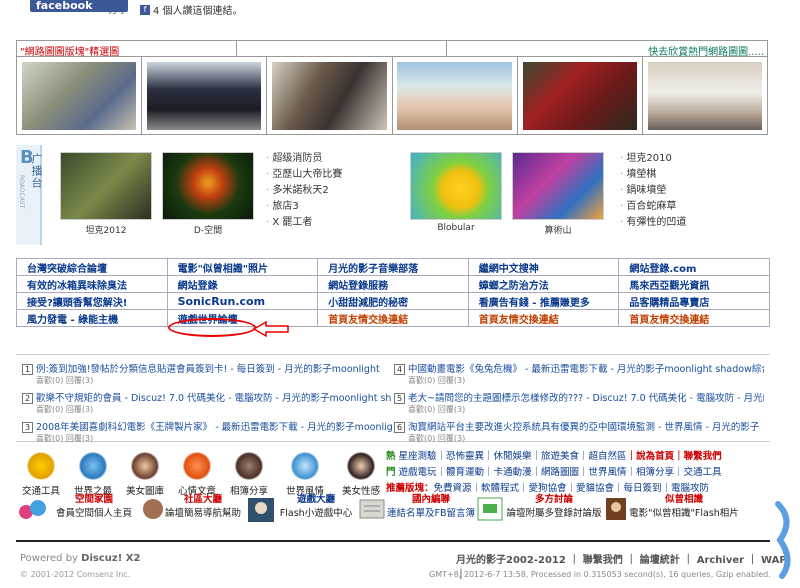  Describe the element at coordinates (653, 175) in the screenshot. I see `game-link: 墳塋棋` at that location.